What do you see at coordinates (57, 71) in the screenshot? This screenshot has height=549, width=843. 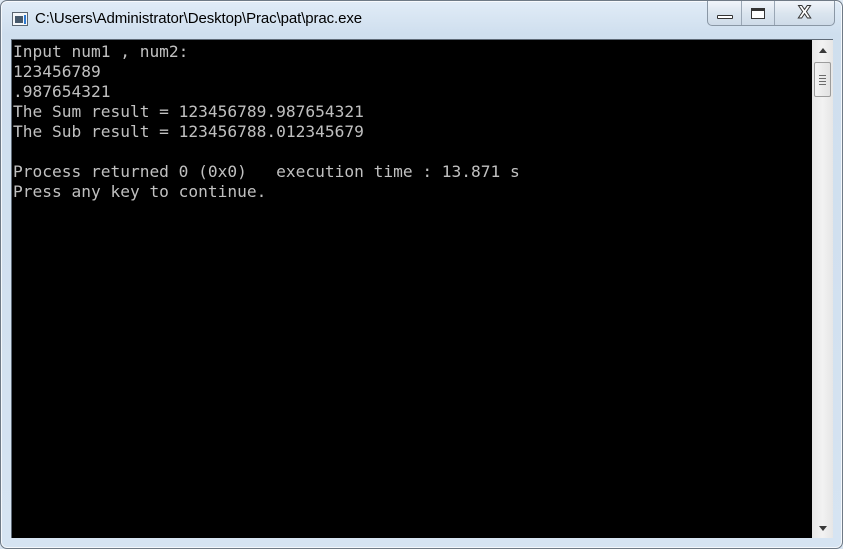 I see `console-line-input-num1: 123456789` at bounding box center [57, 71].